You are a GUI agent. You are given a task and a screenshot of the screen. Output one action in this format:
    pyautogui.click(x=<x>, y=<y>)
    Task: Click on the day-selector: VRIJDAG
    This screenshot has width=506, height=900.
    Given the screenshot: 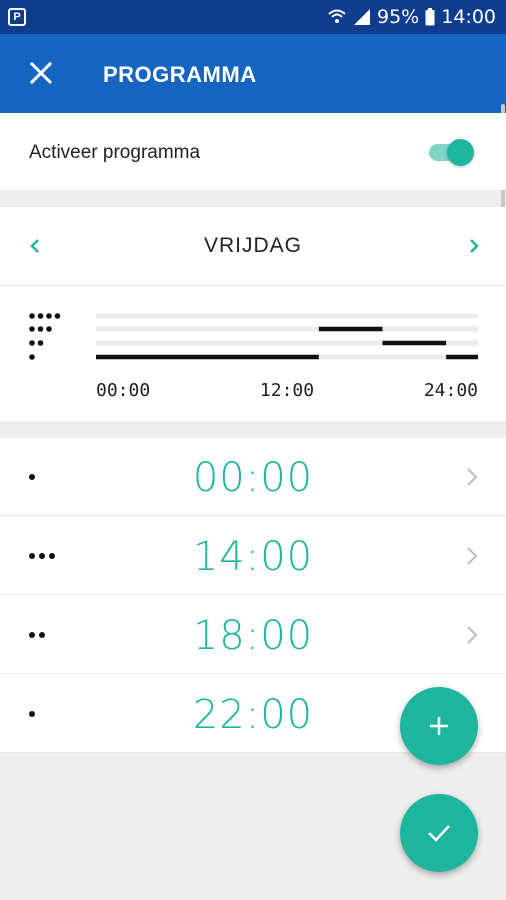 What is the action you would take?
    pyautogui.click(x=253, y=246)
    